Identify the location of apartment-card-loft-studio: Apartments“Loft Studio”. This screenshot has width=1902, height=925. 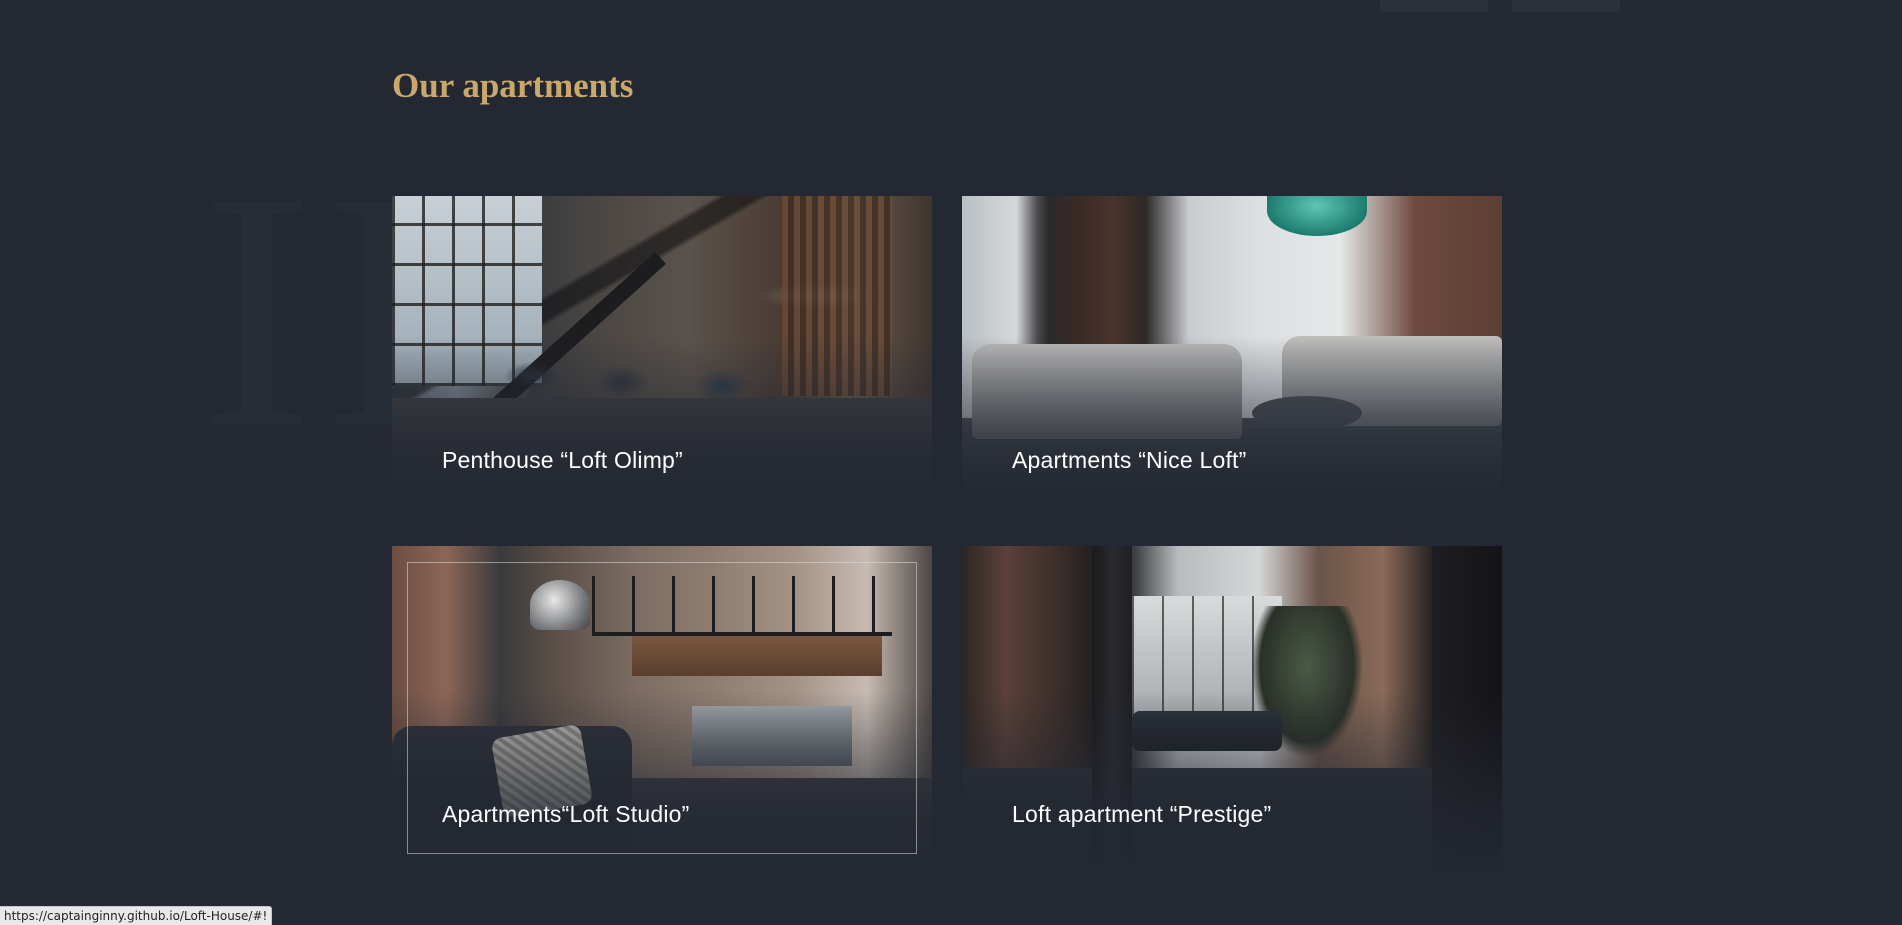
(662, 707).